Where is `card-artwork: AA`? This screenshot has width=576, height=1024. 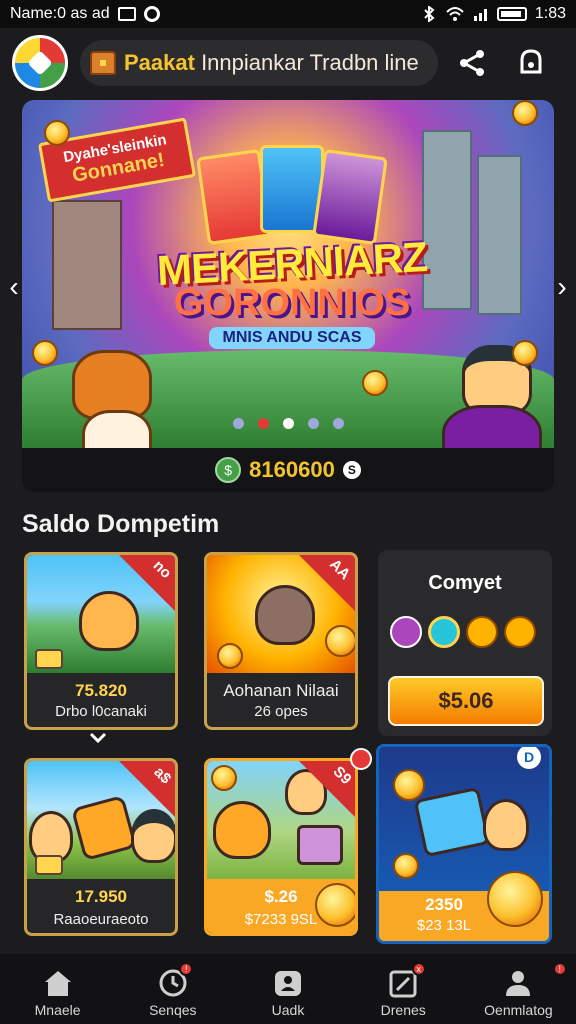
card-artwork: AA is located at coordinates (281, 614).